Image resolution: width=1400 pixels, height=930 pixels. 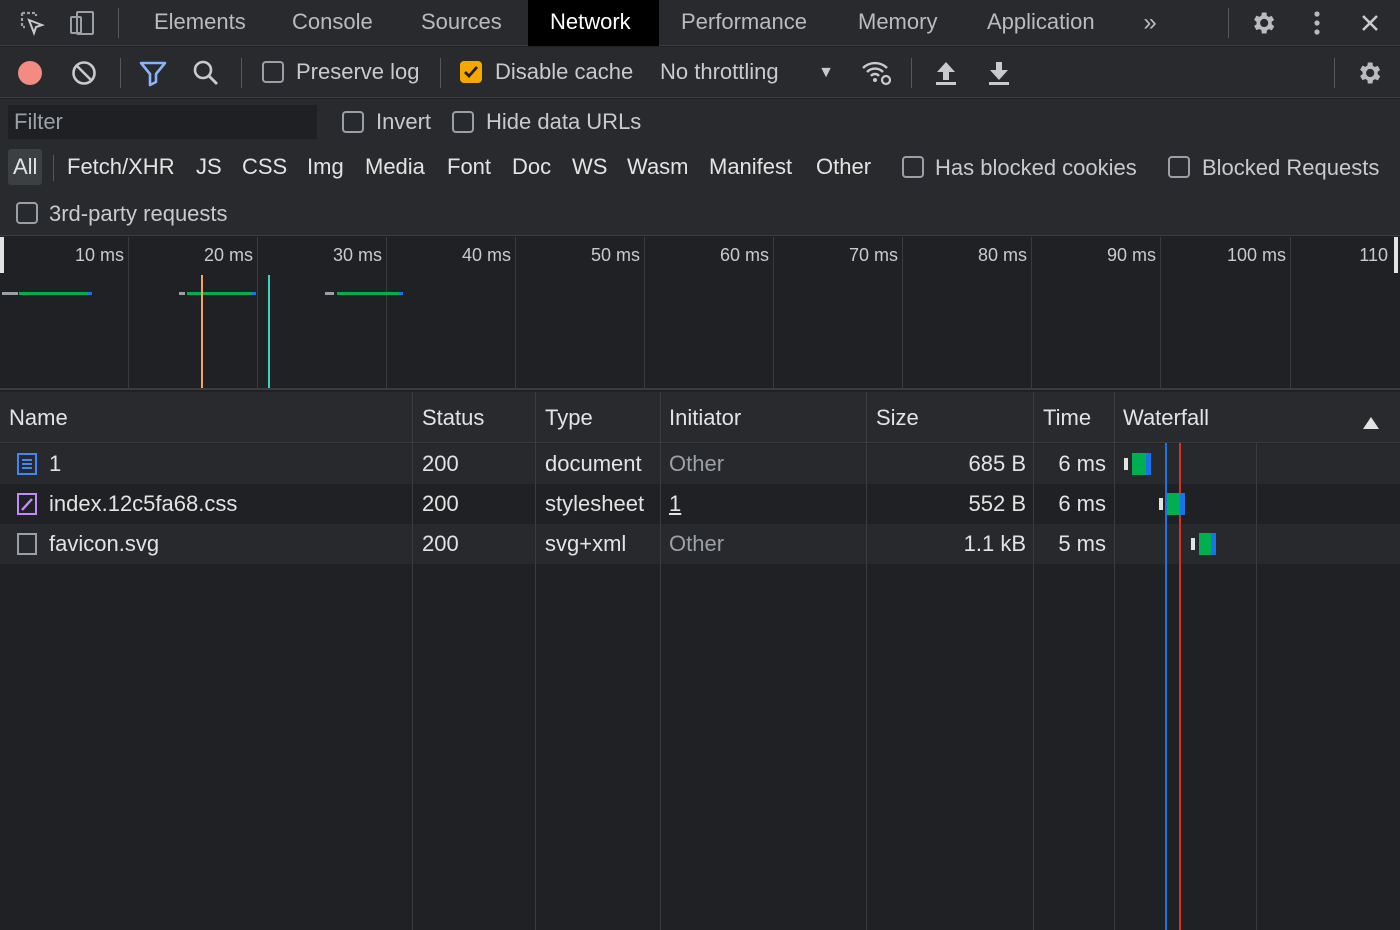 What do you see at coordinates (229, 504) in the screenshot?
I see `request-name: index.12c5fa68.css` at bounding box center [229, 504].